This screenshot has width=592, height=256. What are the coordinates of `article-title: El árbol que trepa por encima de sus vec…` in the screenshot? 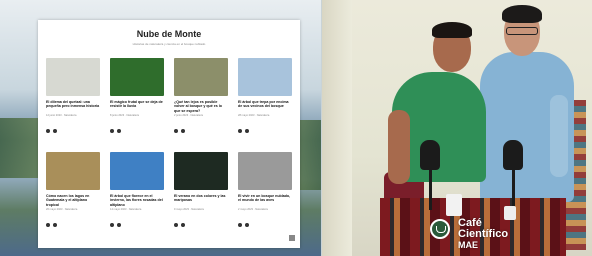 It's located at (265, 106).